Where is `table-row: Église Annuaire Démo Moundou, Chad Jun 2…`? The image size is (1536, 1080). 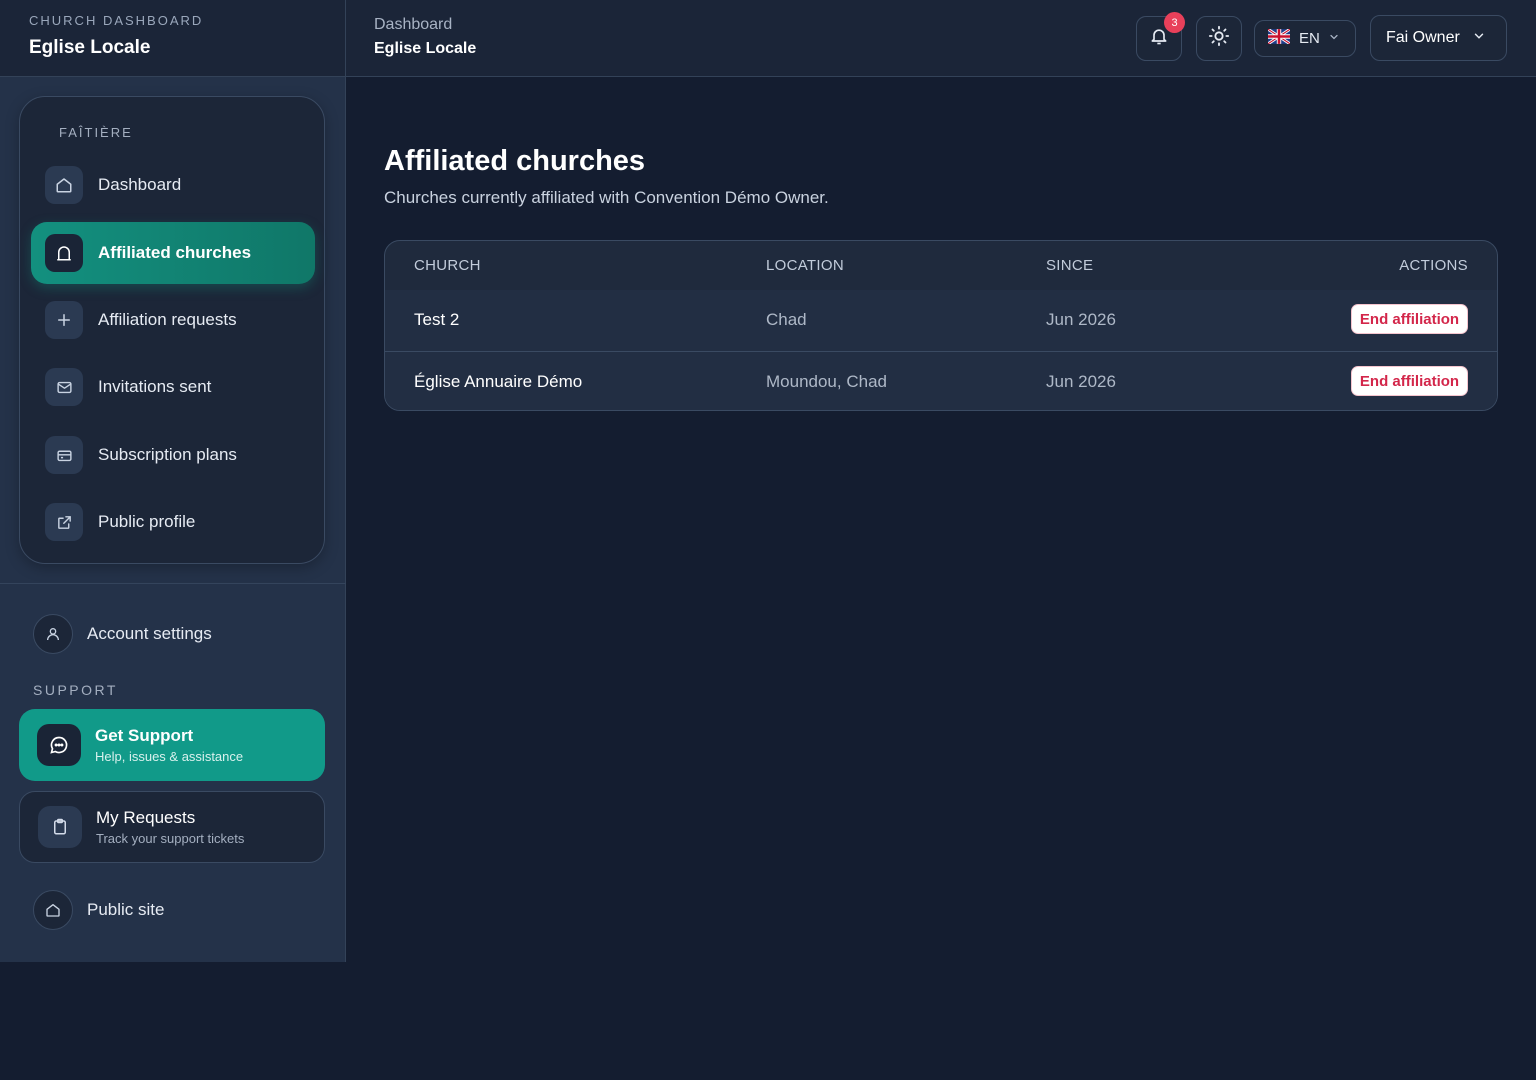
table-row: Église Annuaire Démo Moundou, Chad Jun 2… is located at coordinates (941, 380).